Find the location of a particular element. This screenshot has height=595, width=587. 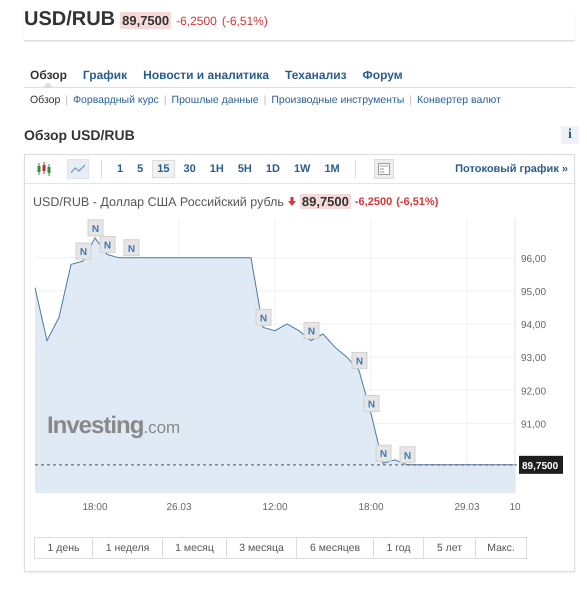

candlestick-icon is located at coordinates (44, 169).